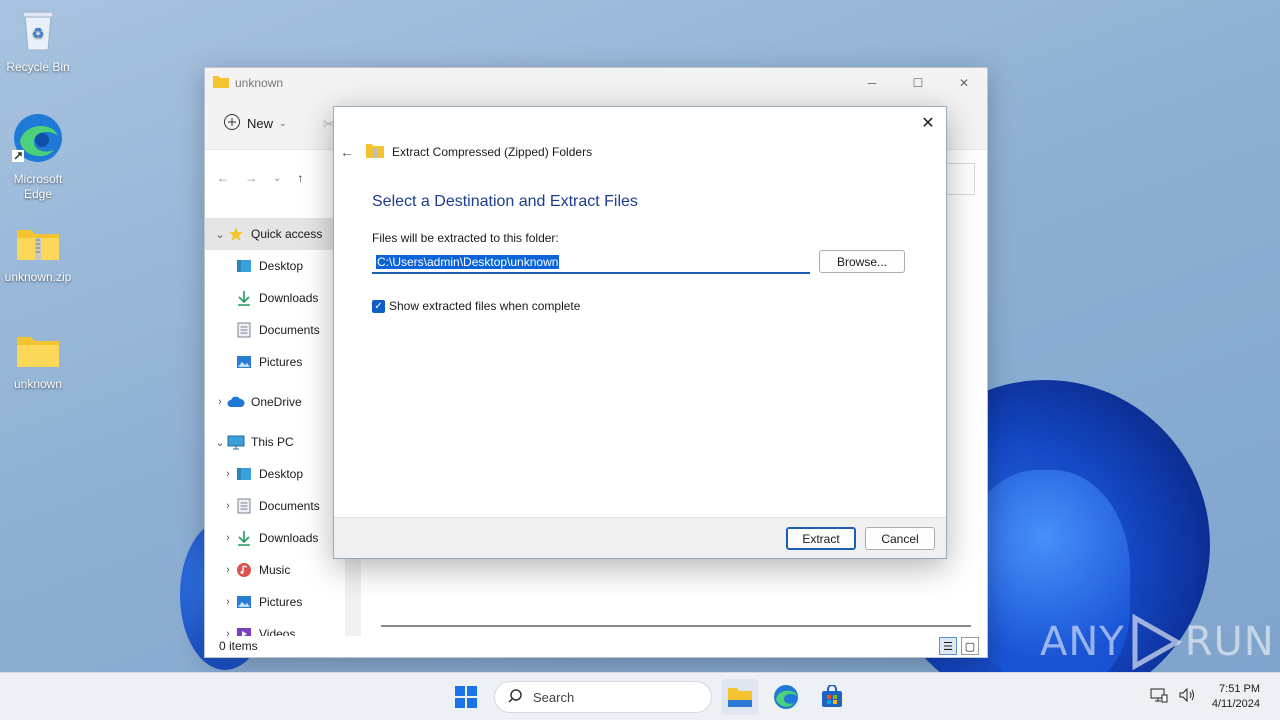 Image resolution: width=1280 pixels, height=720 pixels. Describe the element at coordinates (238, 646) in the screenshot. I see `status-bar-count: 0 items` at that location.